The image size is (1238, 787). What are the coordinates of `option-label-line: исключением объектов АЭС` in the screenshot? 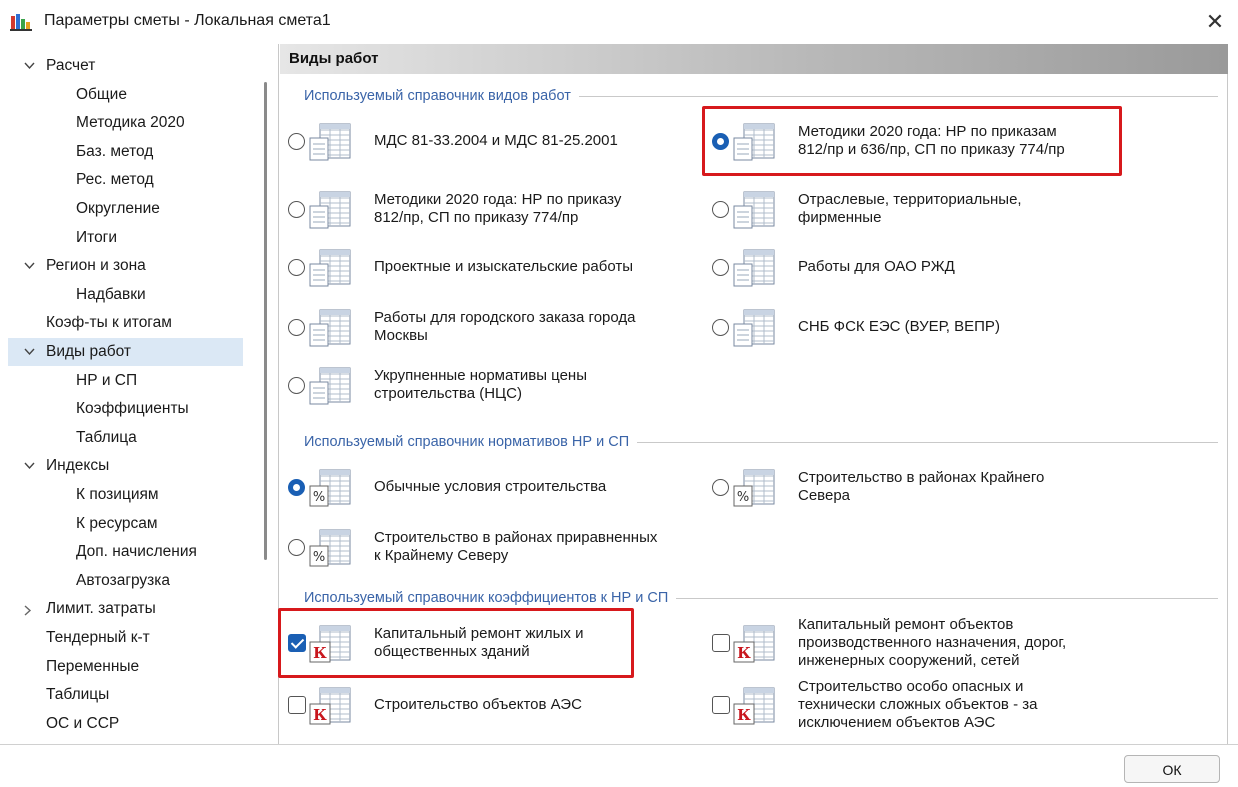 It's located at (897, 722).